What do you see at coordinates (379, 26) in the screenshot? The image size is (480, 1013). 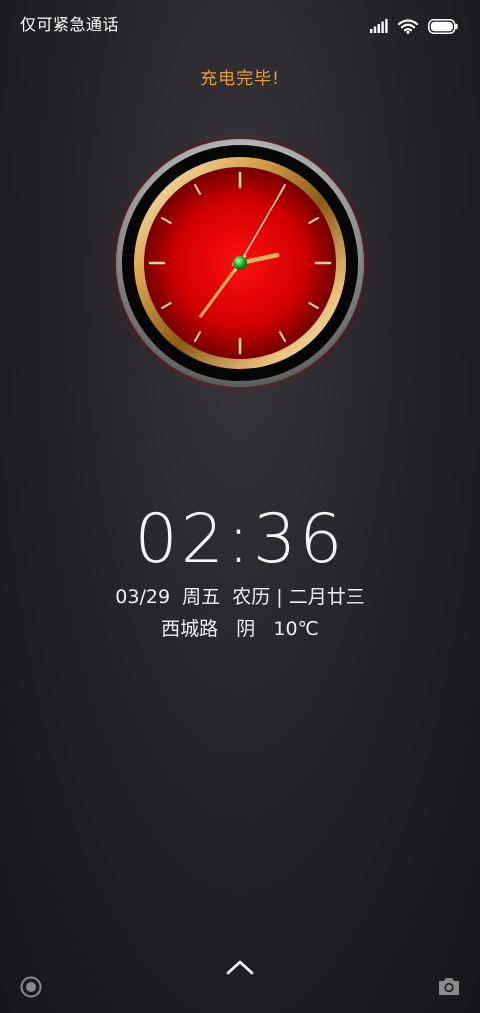 I see `signal-icon` at bounding box center [379, 26].